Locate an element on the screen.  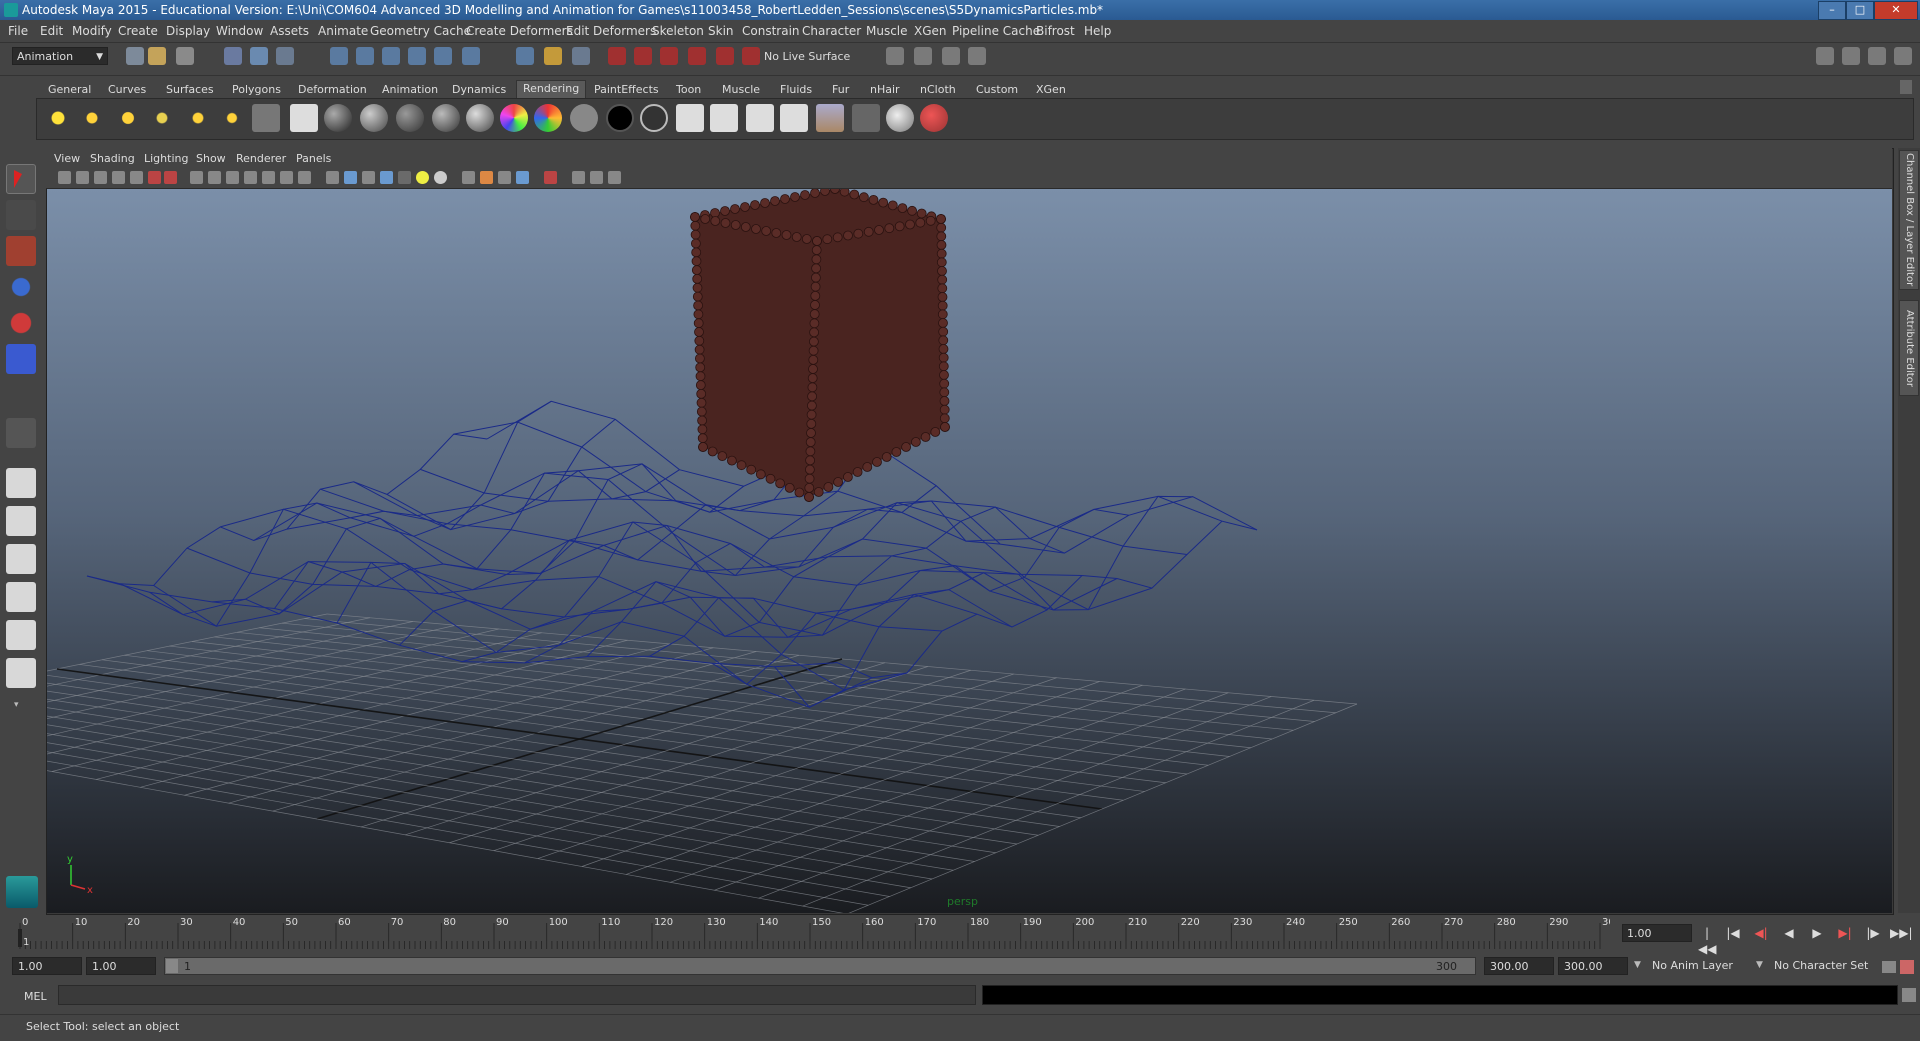
menu-skeleton: Skeleton is located at coordinates (678, 31).